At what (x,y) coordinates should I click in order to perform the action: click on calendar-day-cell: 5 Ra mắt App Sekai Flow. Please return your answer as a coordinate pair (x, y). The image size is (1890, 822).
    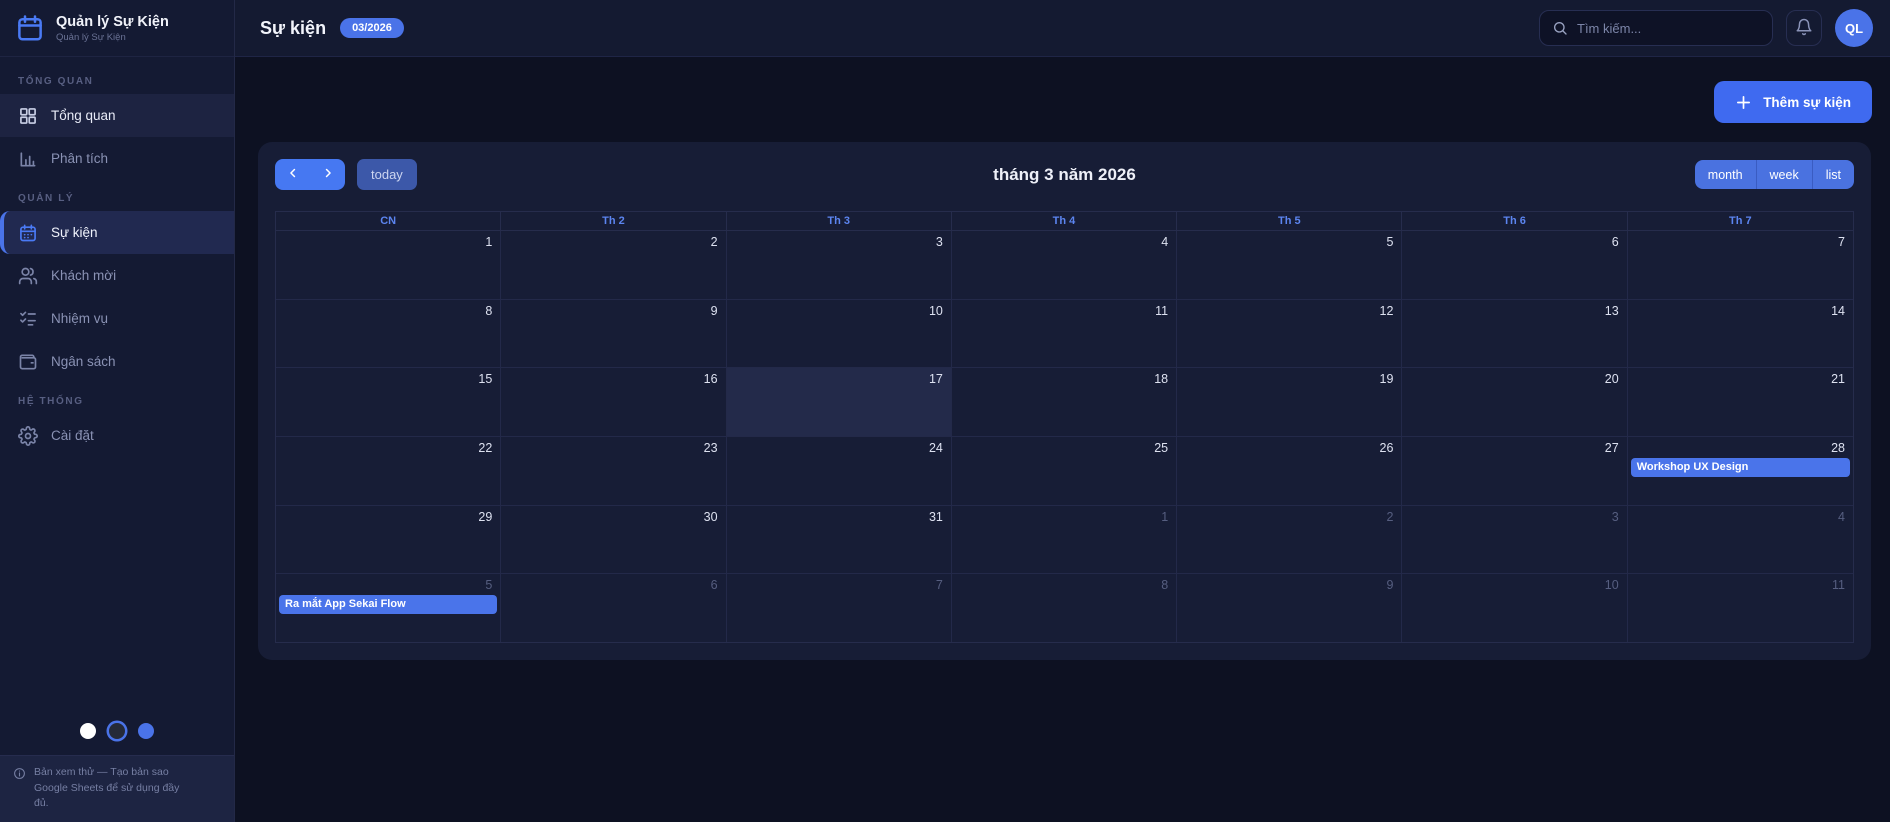
    Looking at the image, I should click on (389, 608).